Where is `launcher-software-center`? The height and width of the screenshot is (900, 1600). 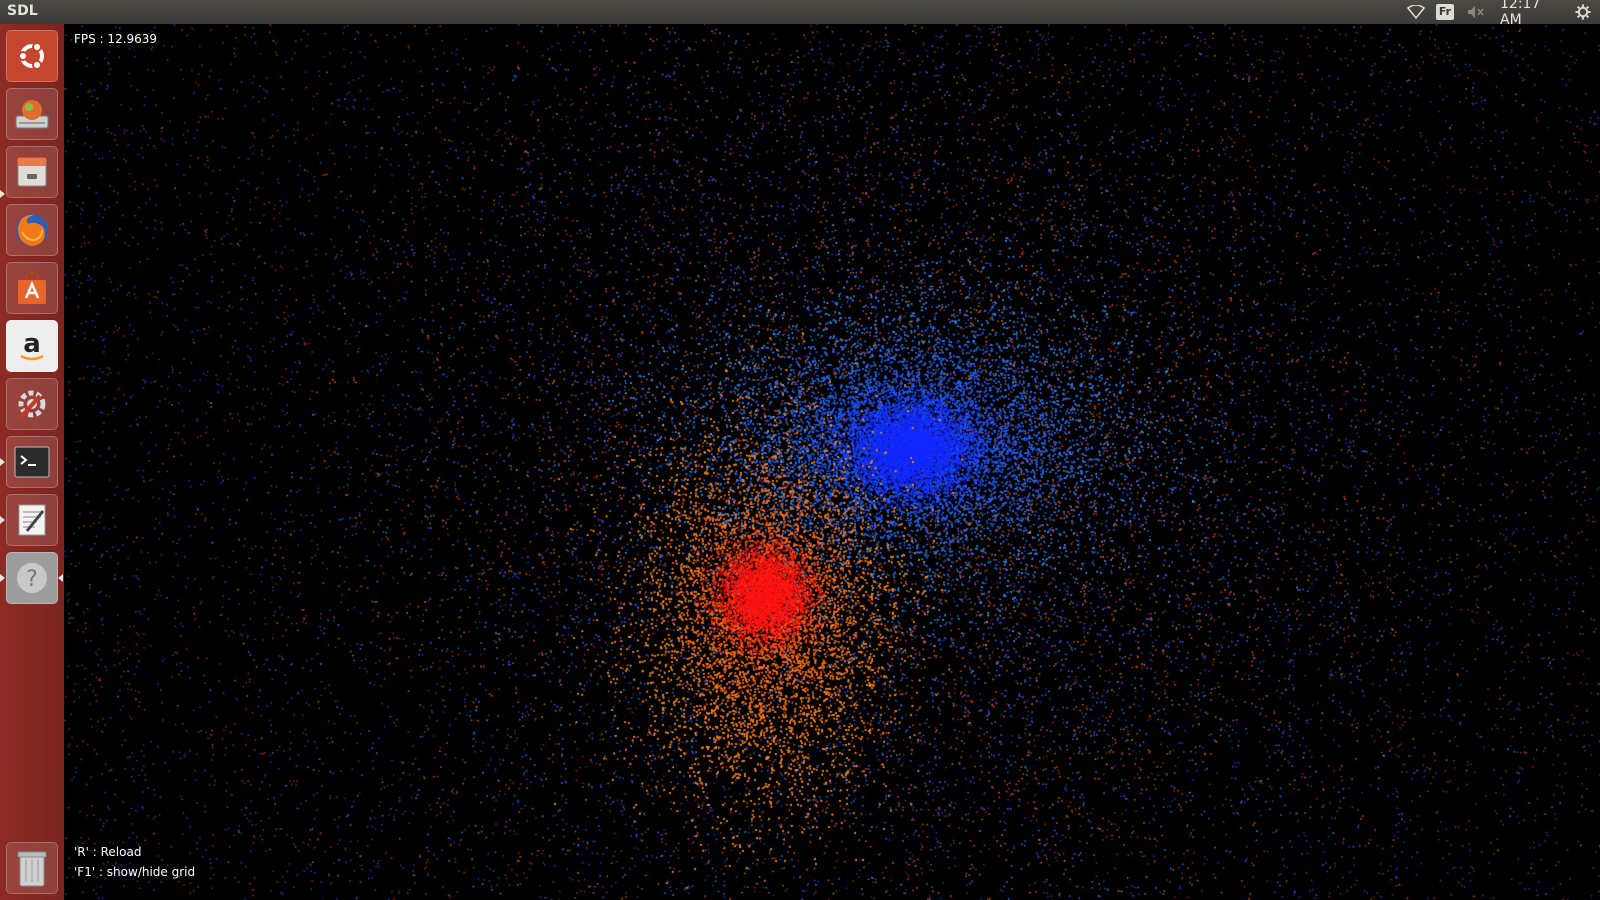 launcher-software-center is located at coordinates (32, 288).